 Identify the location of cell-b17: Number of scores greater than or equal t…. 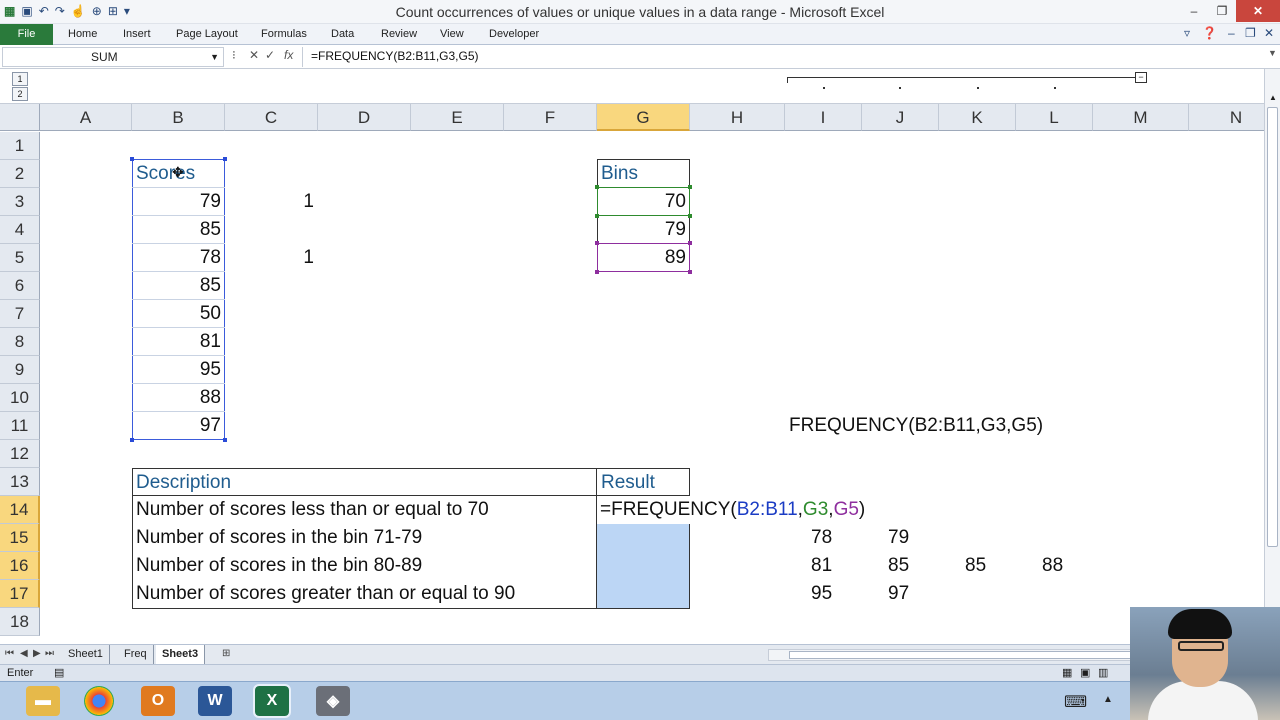
(323, 594).